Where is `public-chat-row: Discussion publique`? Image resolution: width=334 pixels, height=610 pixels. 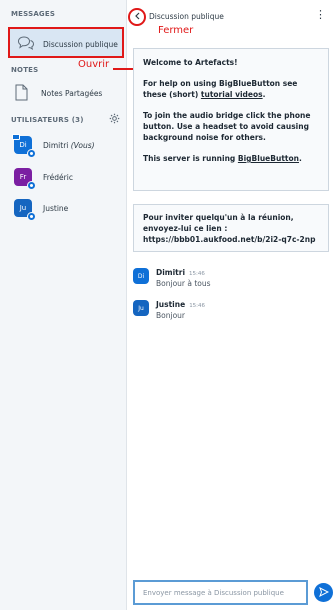 public-chat-row: Discussion publique is located at coordinates (67, 44).